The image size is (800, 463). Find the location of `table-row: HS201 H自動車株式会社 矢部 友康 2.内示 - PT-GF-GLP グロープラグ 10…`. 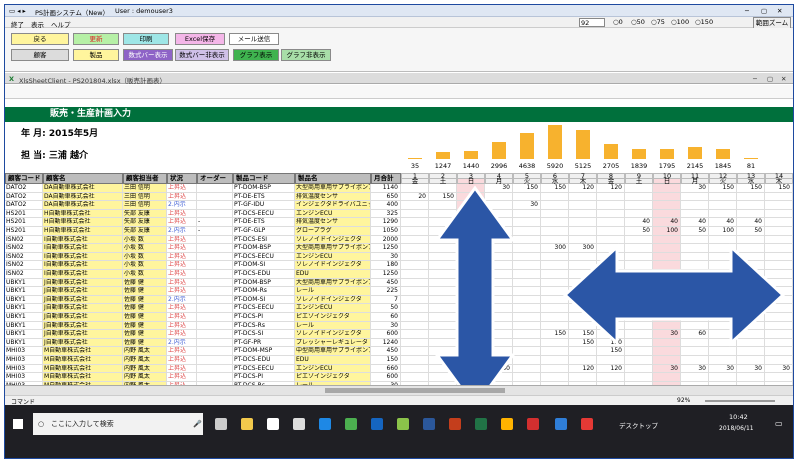

table-row: HS201 H自動車株式会社 矢部 友康 2.内示 - PT-GF-GLP グロープラグ 10… is located at coordinates (399, 231).